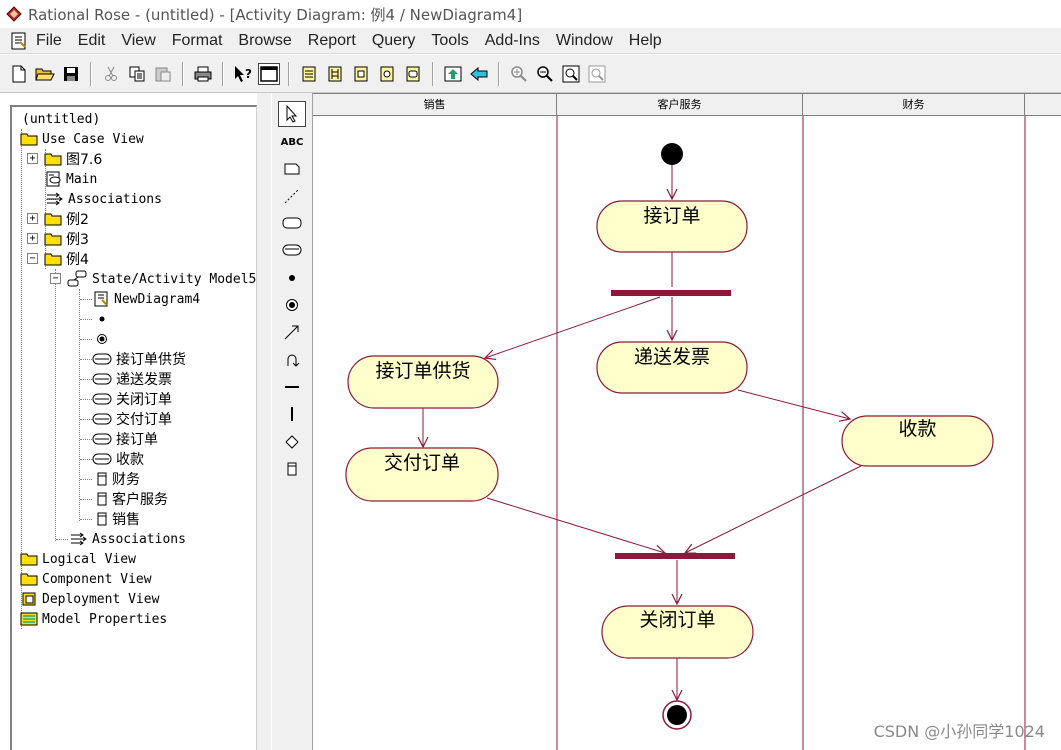 The width and height of the screenshot is (1061, 750). What do you see at coordinates (78, 559) in the screenshot?
I see `tree-item-logical-view: Logical View` at bounding box center [78, 559].